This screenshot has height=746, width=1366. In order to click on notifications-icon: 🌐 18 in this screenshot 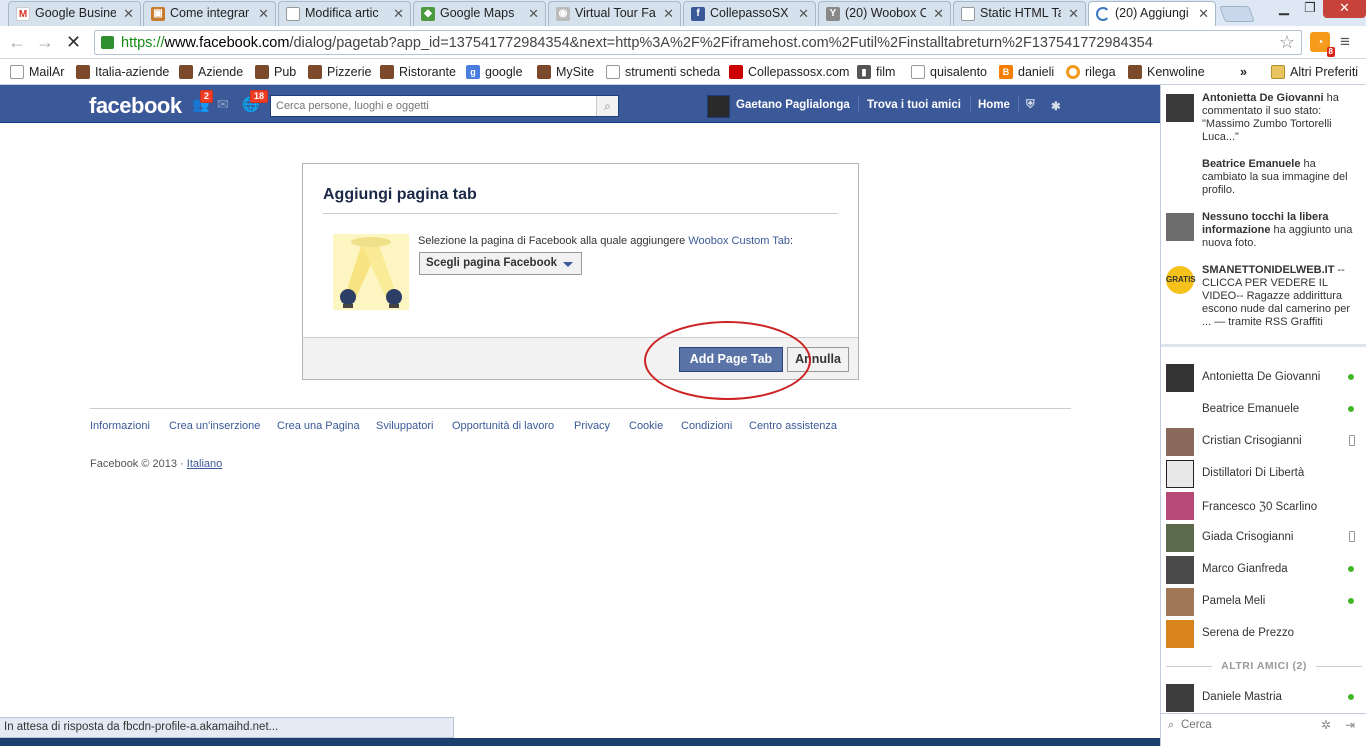, I will do `click(255, 101)`.